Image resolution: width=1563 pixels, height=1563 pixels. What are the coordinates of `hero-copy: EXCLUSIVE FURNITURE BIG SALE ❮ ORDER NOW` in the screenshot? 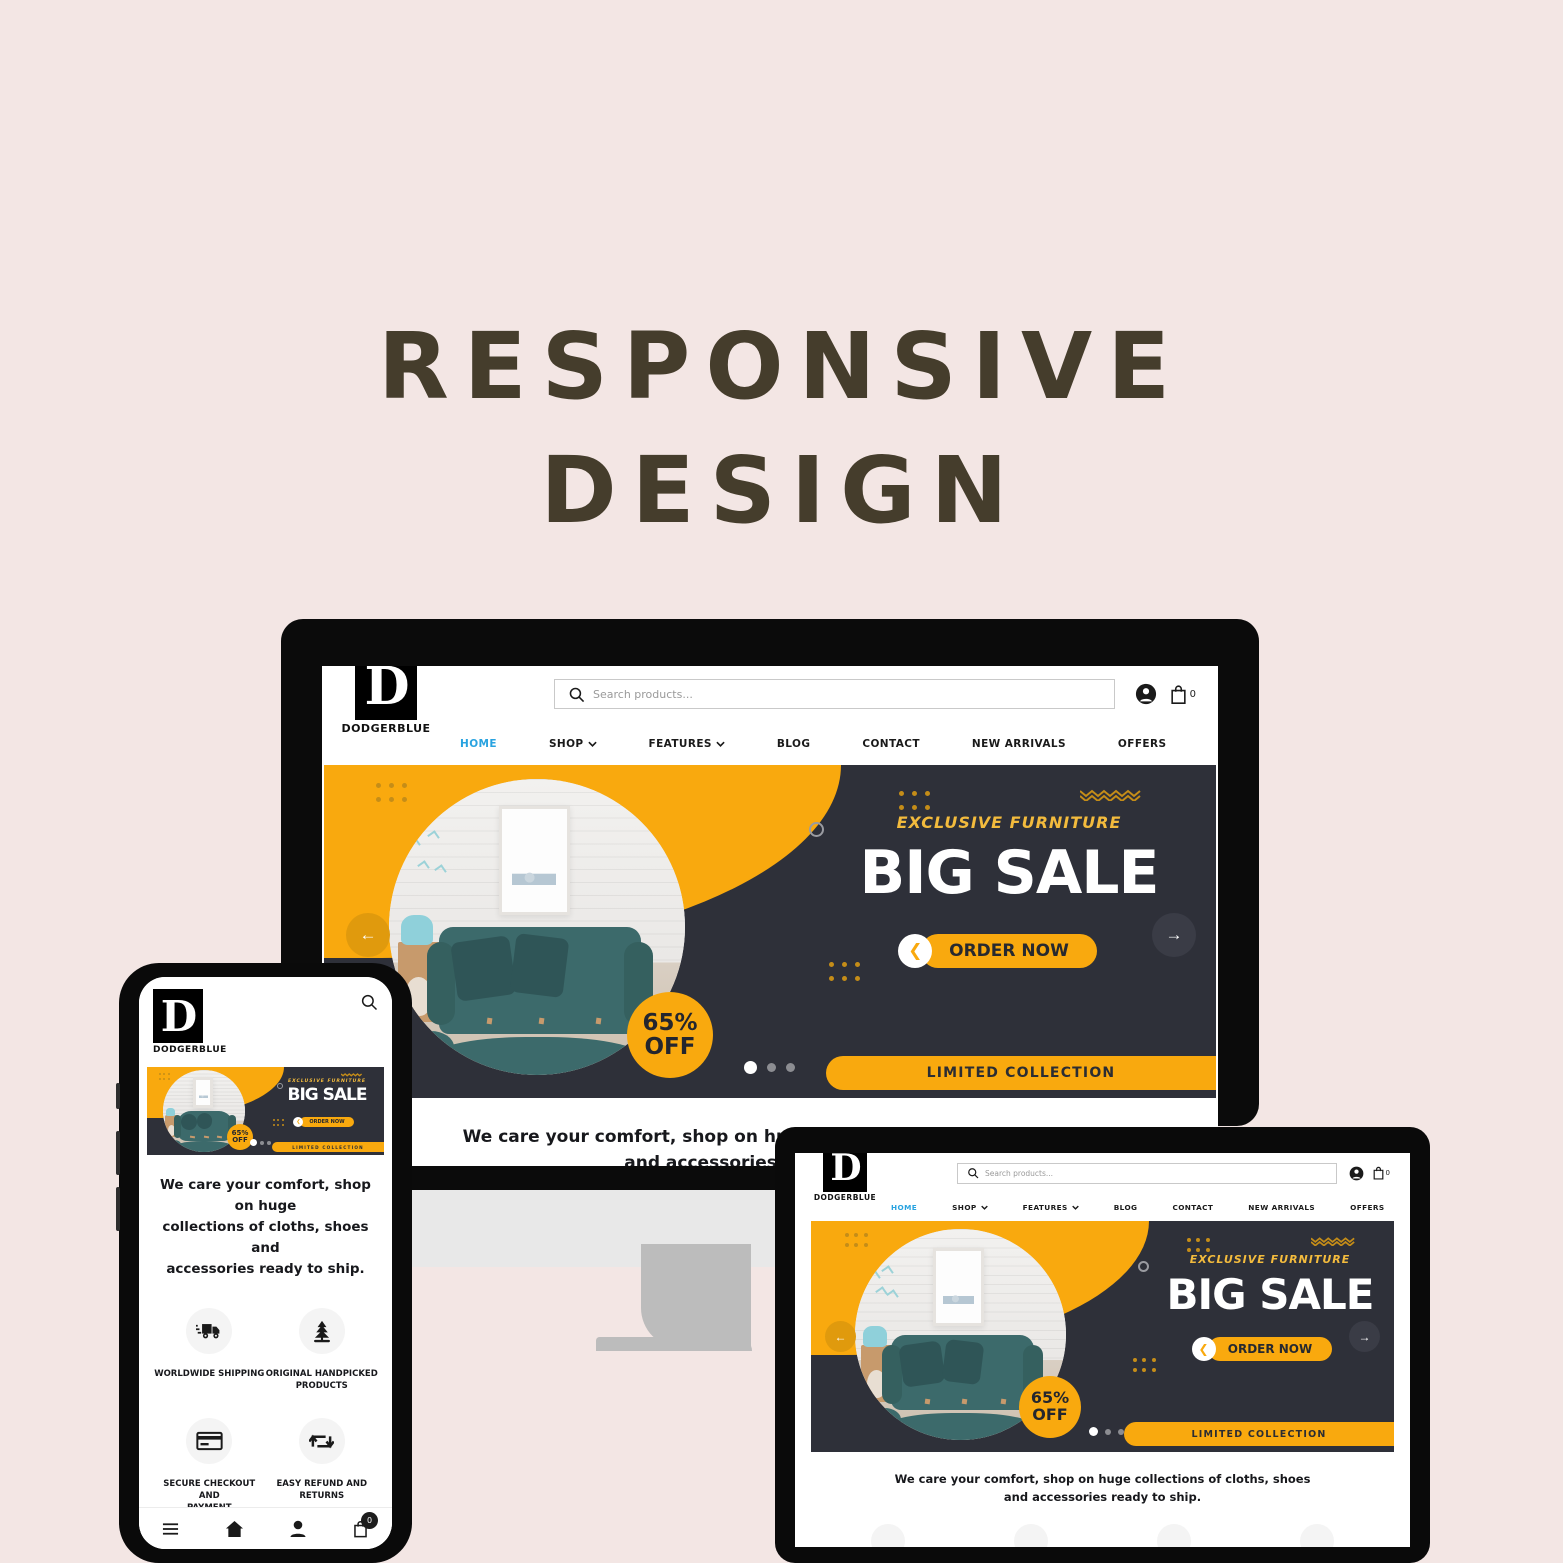 It's located at (1267, 1307).